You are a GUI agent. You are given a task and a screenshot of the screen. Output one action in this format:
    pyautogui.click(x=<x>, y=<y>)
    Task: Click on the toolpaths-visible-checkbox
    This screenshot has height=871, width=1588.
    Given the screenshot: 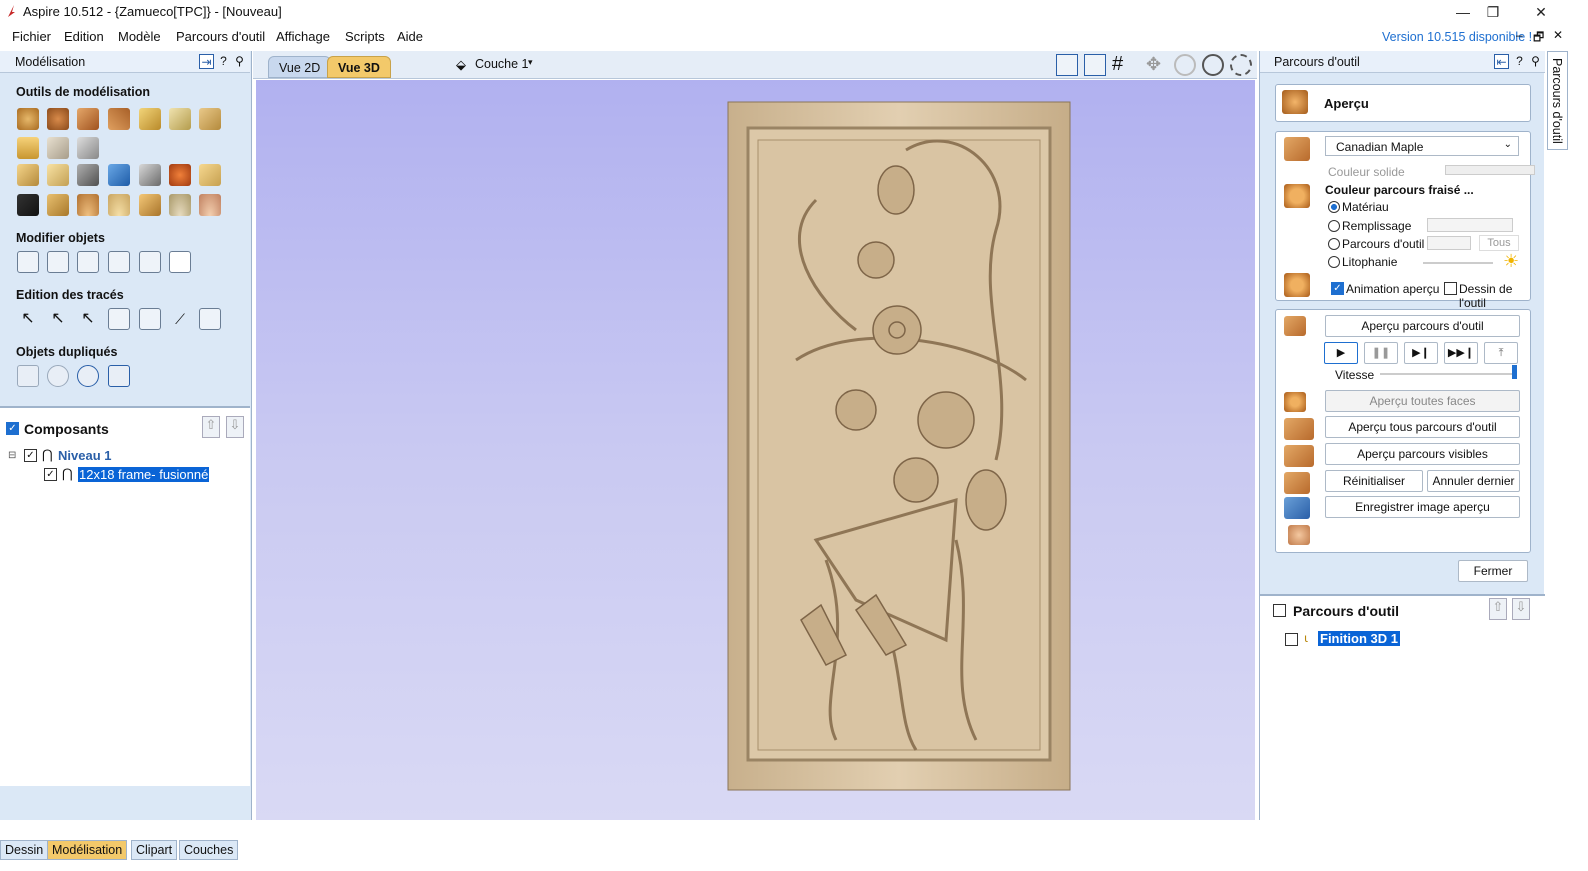 What is the action you would take?
    pyautogui.click(x=1279, y=610)
    